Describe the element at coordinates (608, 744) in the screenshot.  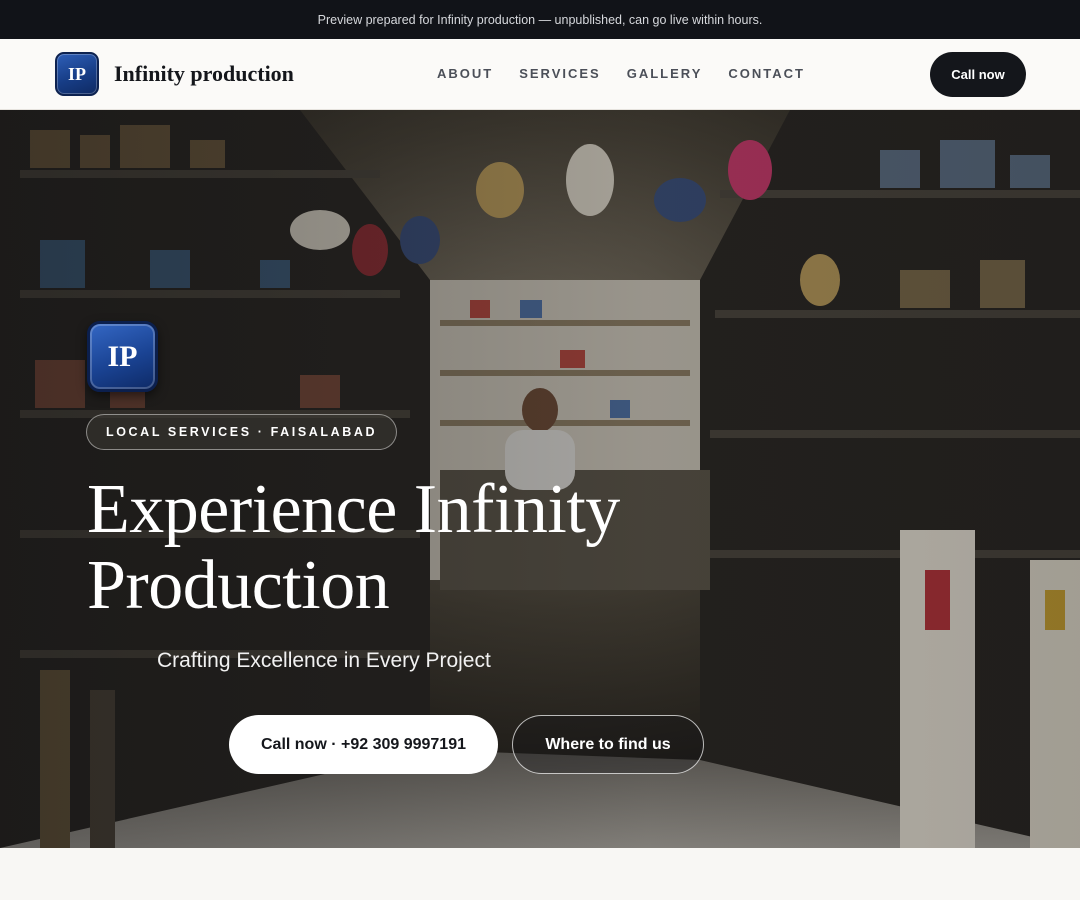
I see `find-us-button: Where to find us` at that location.